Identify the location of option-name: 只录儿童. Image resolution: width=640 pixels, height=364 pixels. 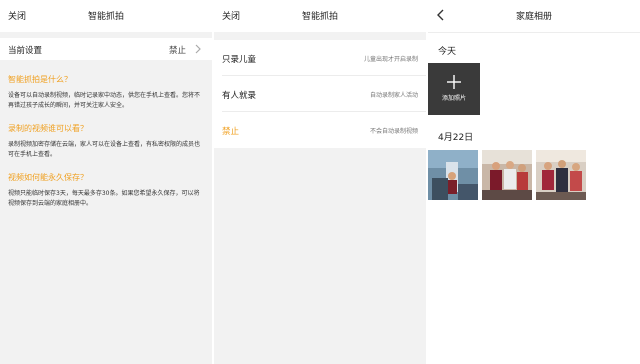
(239, 60).